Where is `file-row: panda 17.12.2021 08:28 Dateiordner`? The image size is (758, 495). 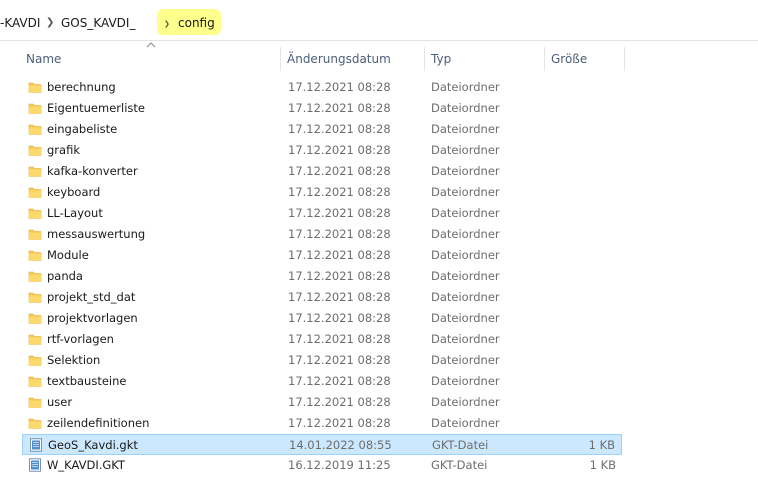
file-row: panda 17.12.2021 08:28 Dateiordner is located at coordinates (322, 276).